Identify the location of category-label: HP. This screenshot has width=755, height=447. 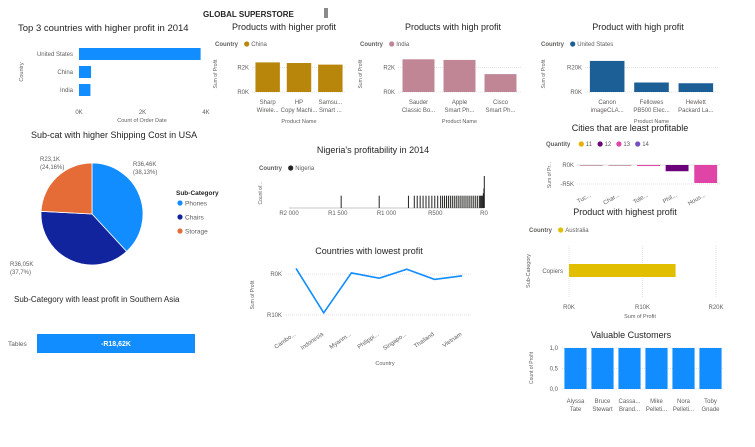
(299, 103).